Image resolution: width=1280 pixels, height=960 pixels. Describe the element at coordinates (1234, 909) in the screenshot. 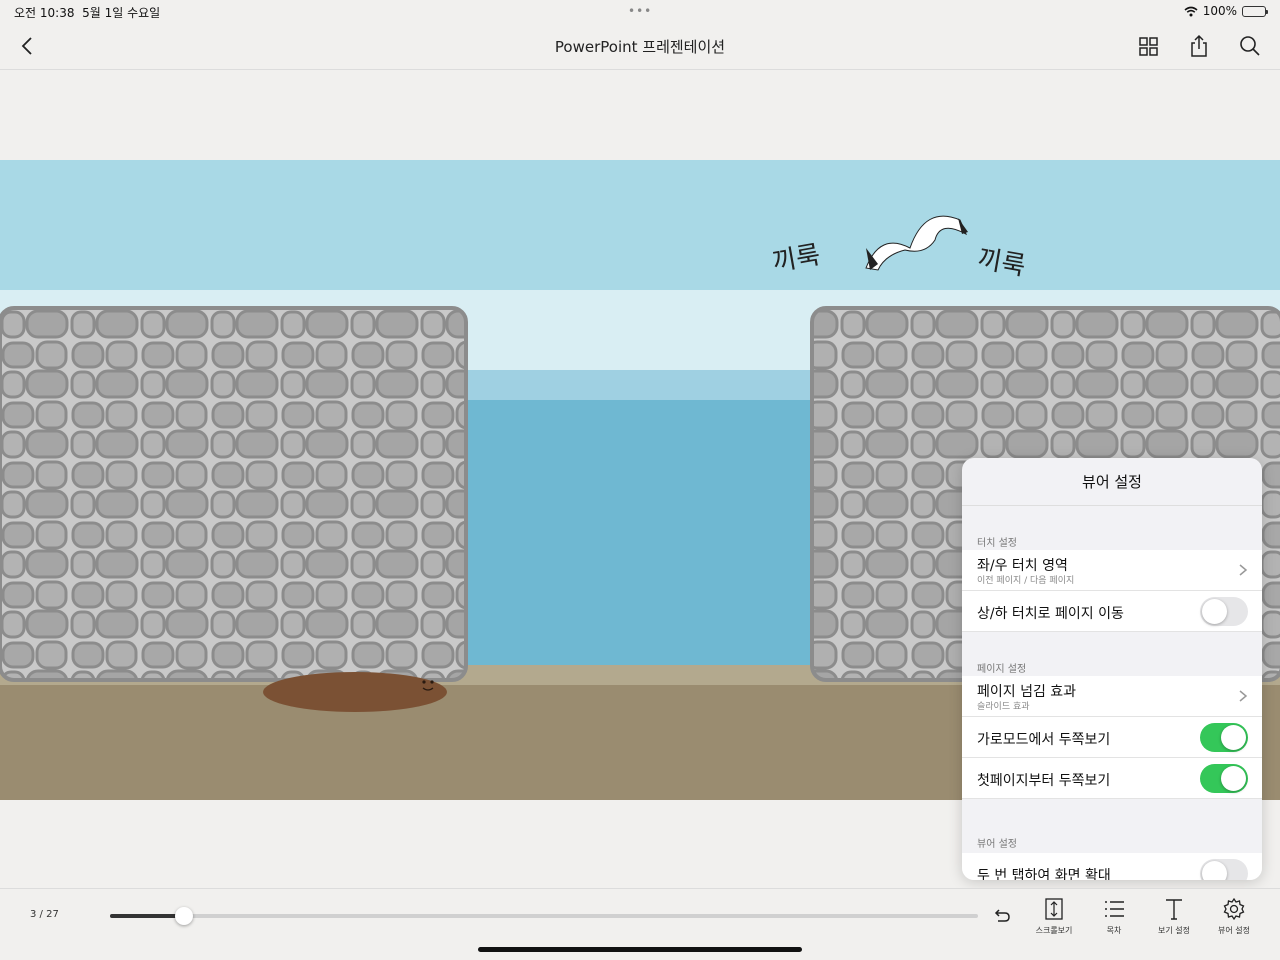

I see `gear-icon` at that location.